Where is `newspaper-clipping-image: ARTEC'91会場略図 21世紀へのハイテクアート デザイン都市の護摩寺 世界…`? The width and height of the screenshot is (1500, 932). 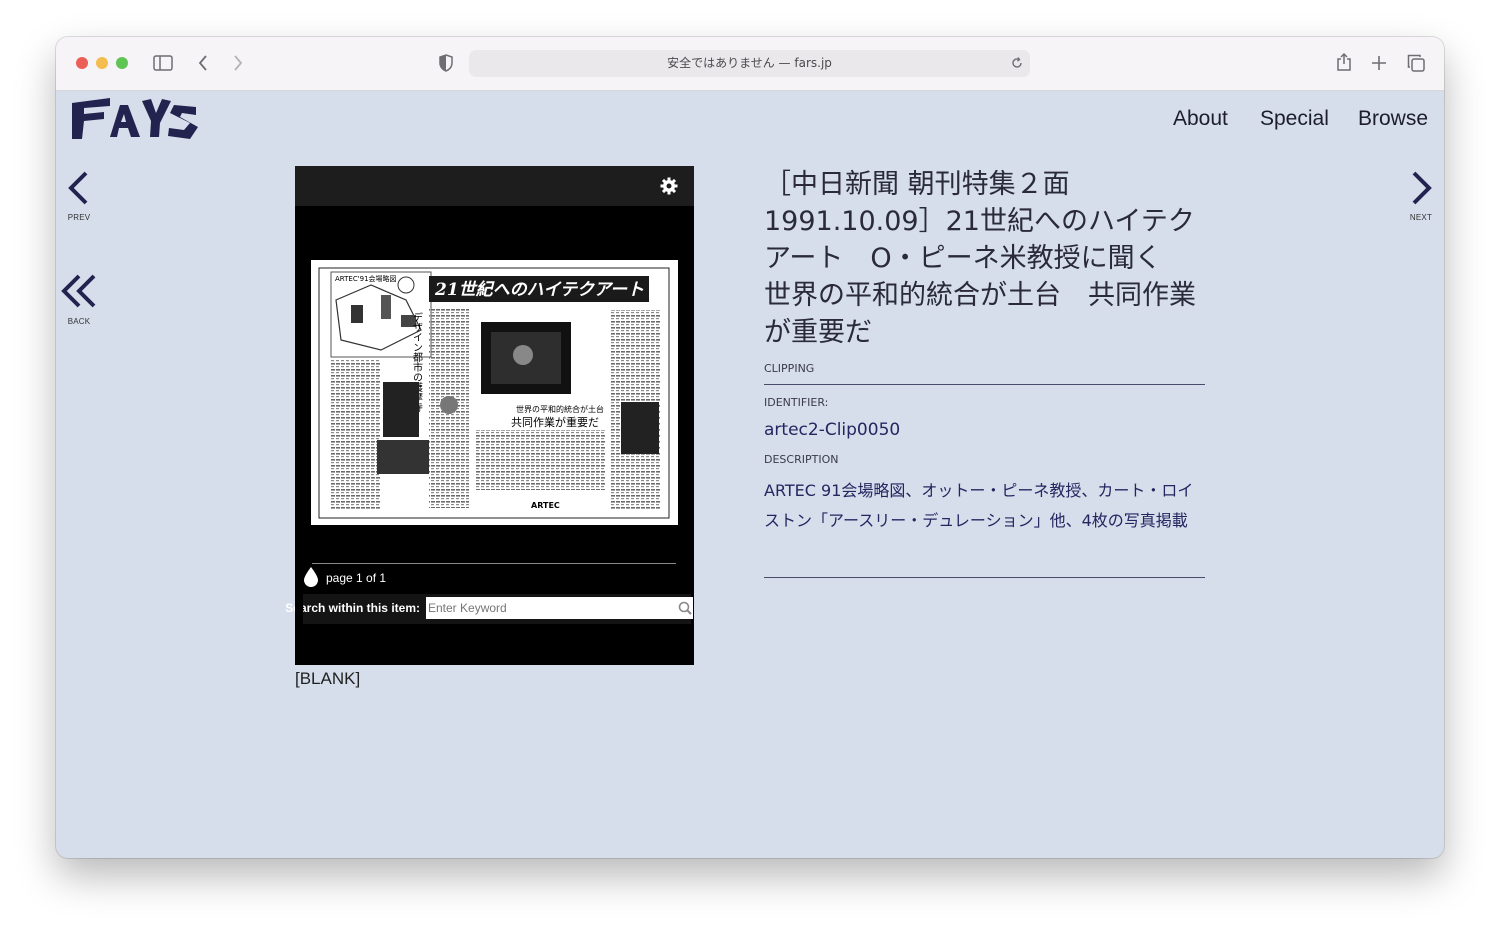
newspaper-clipping-image: ARTEC'91会場略図 21世紀へのハイテクアート デザイン都市の護摩寺 世界… is located at coordinates (494, 392).